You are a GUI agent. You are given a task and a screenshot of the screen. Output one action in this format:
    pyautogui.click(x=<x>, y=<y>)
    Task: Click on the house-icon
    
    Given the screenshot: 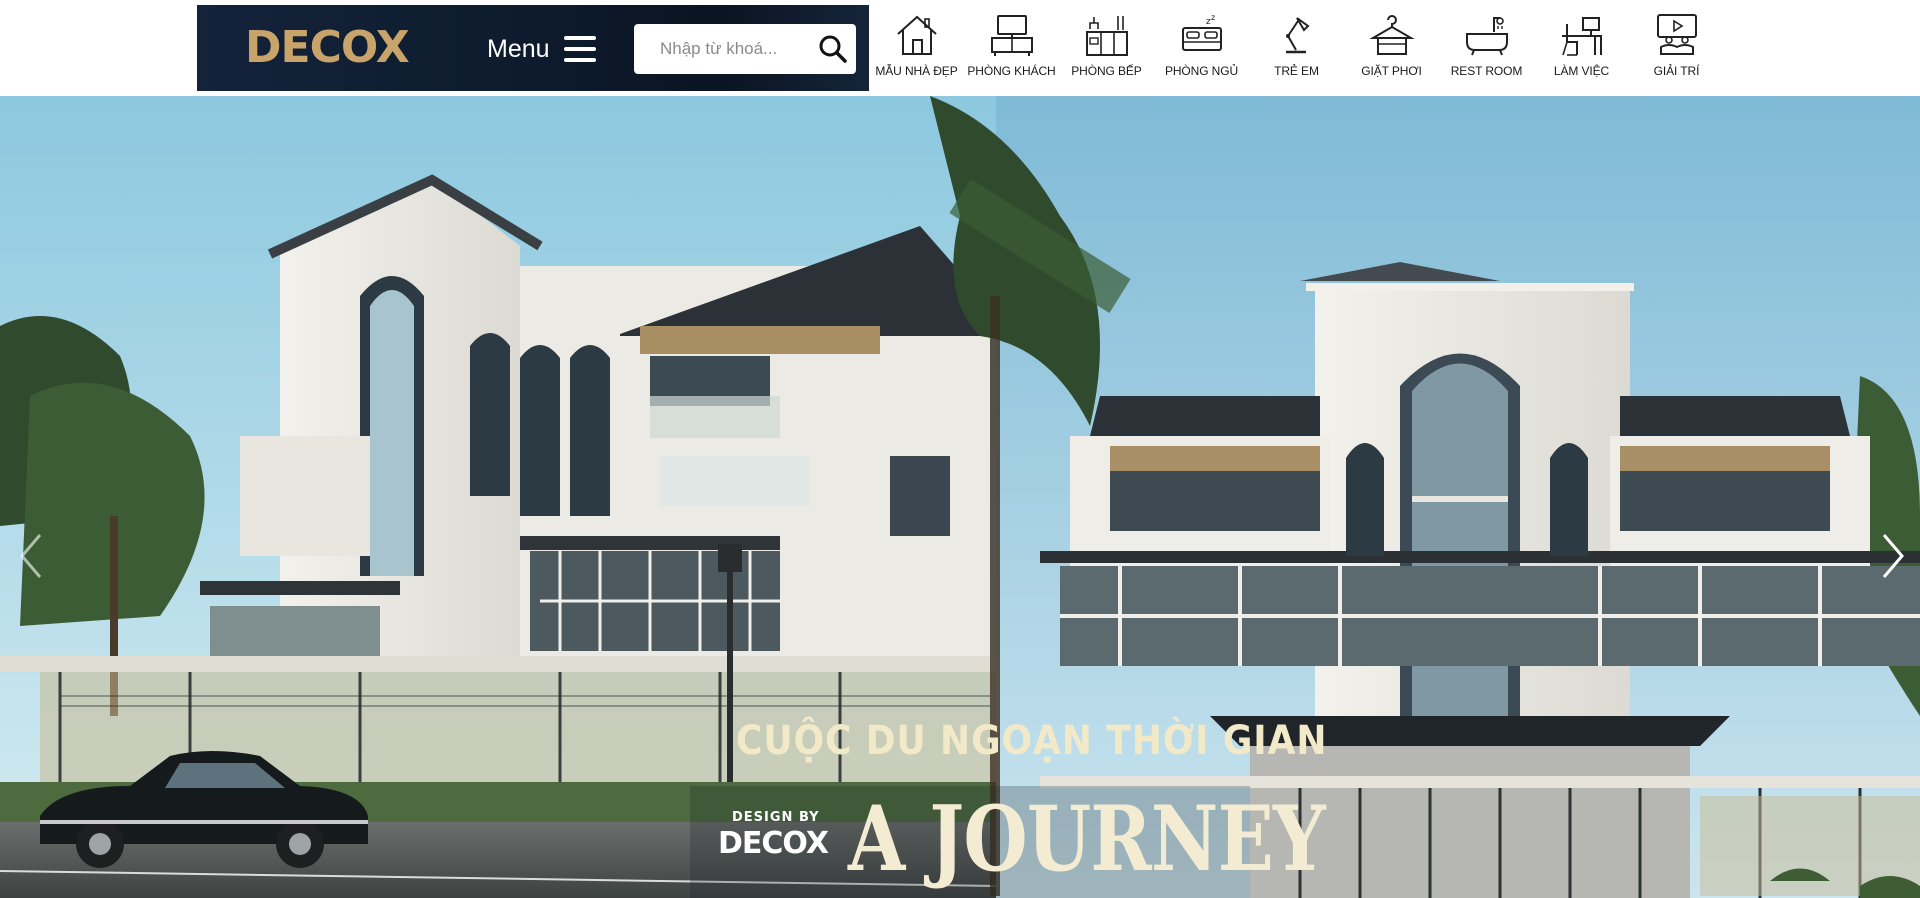 What is the action you would take?
    pyautogui.click(x=916, y=35)
    